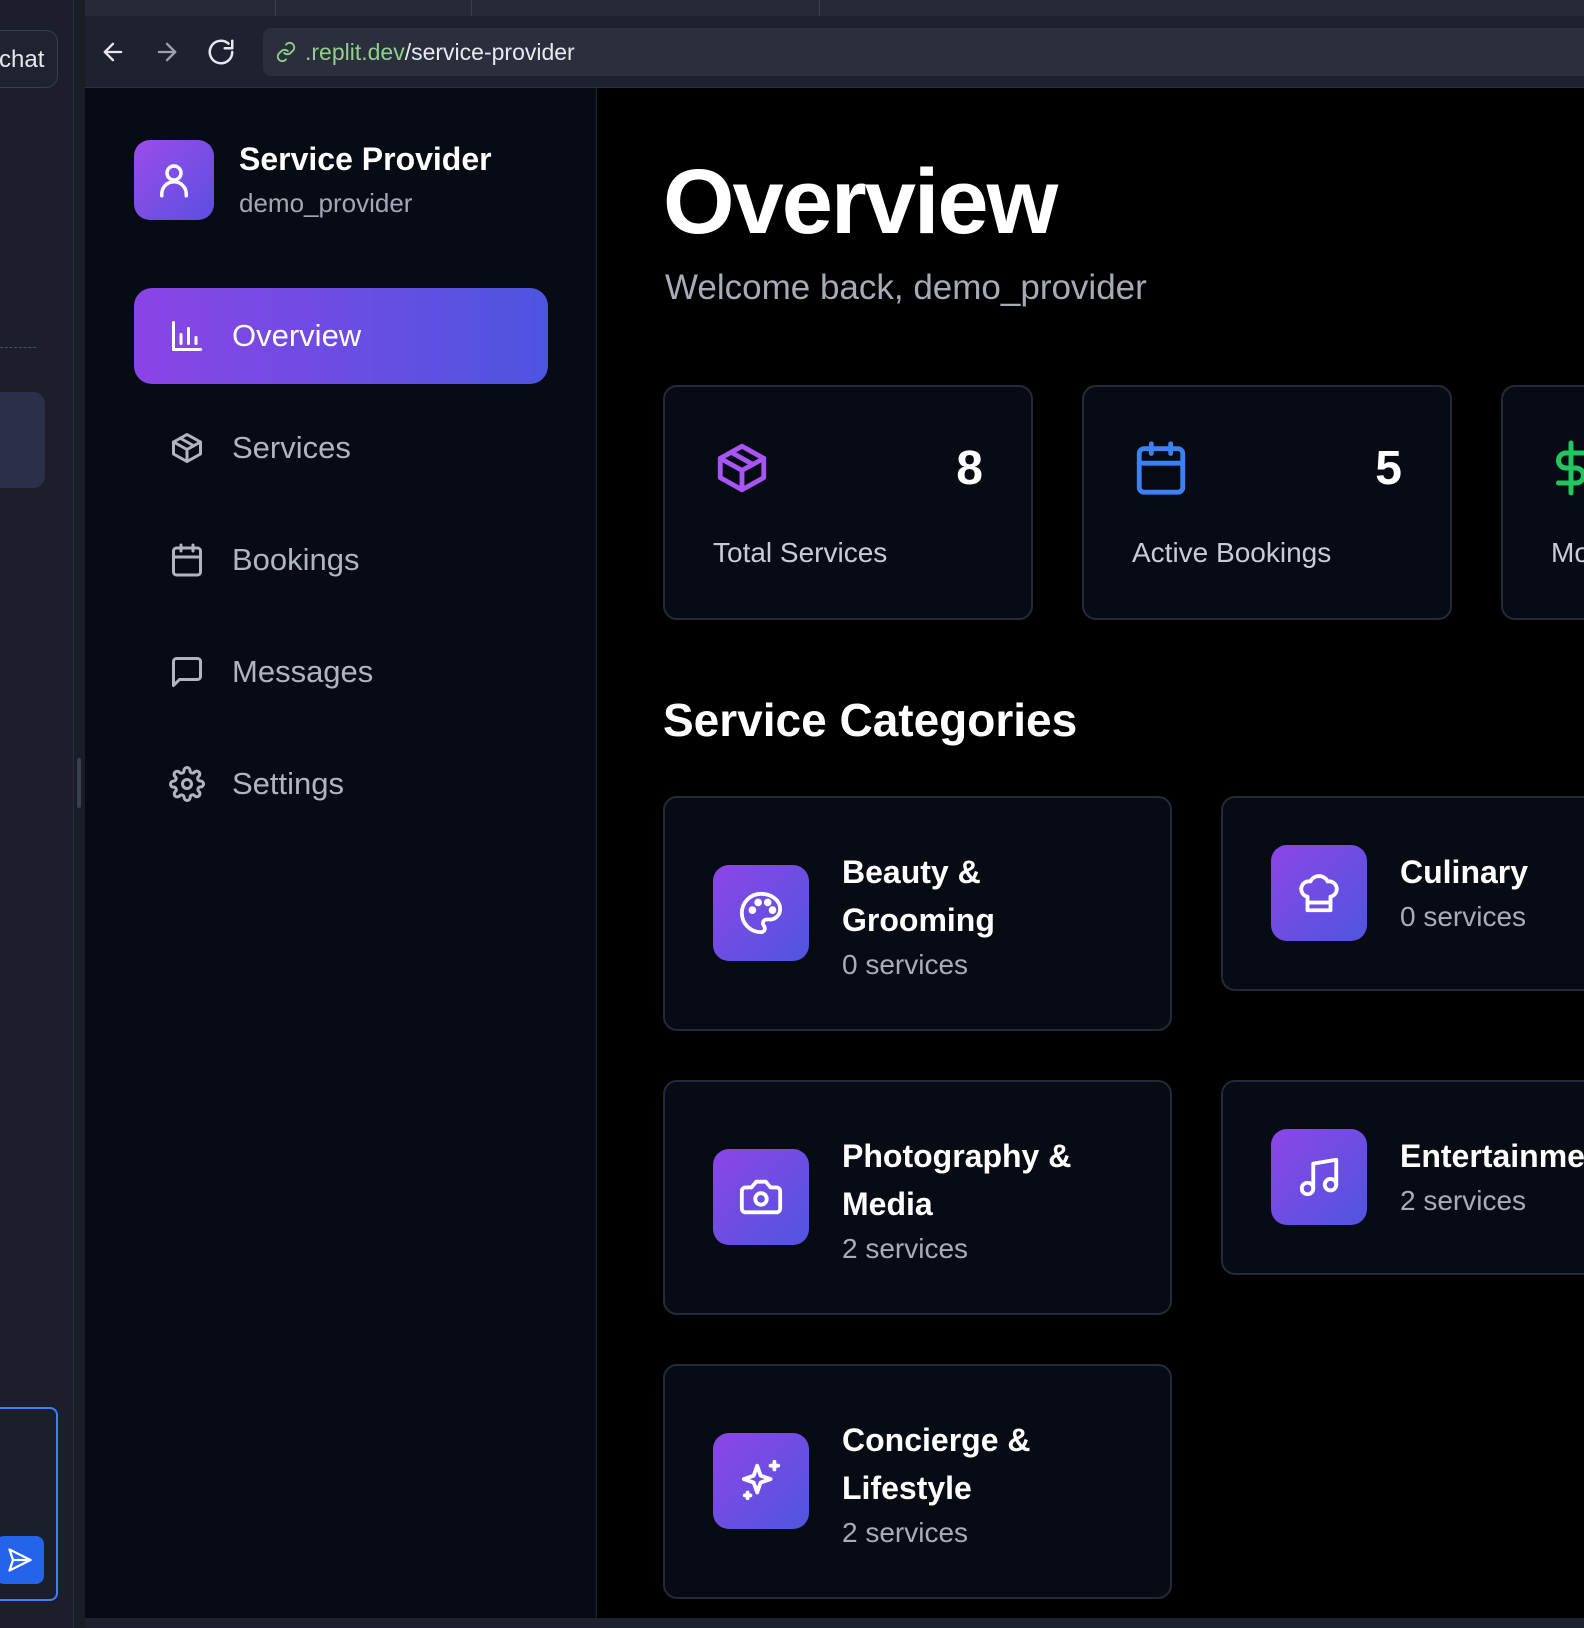  I want to click on category-card-photography: Photography & Media 2 services, so click(917, 1197).